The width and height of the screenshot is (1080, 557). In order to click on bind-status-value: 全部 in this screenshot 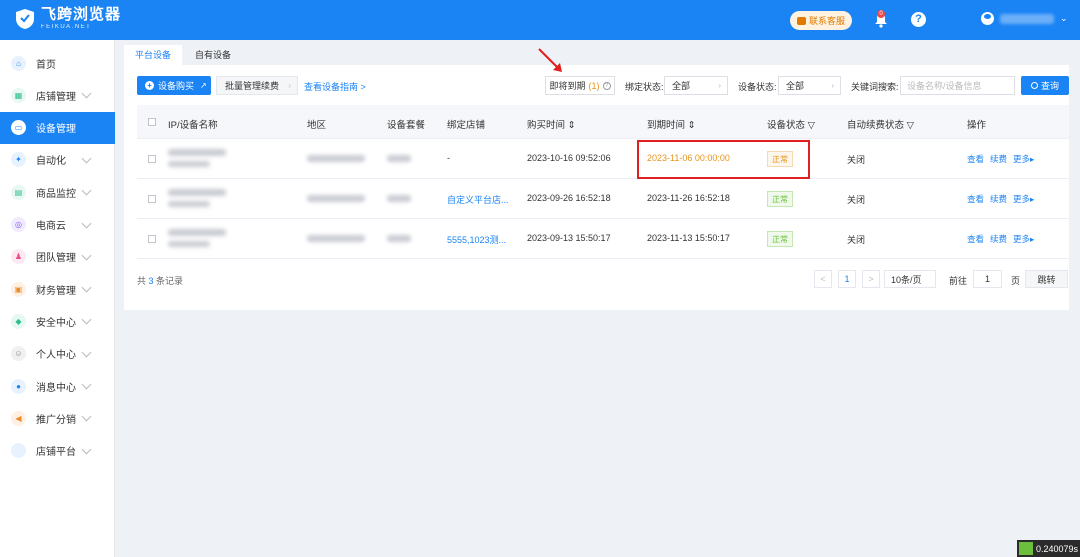, I will do `click(681, 86)`.